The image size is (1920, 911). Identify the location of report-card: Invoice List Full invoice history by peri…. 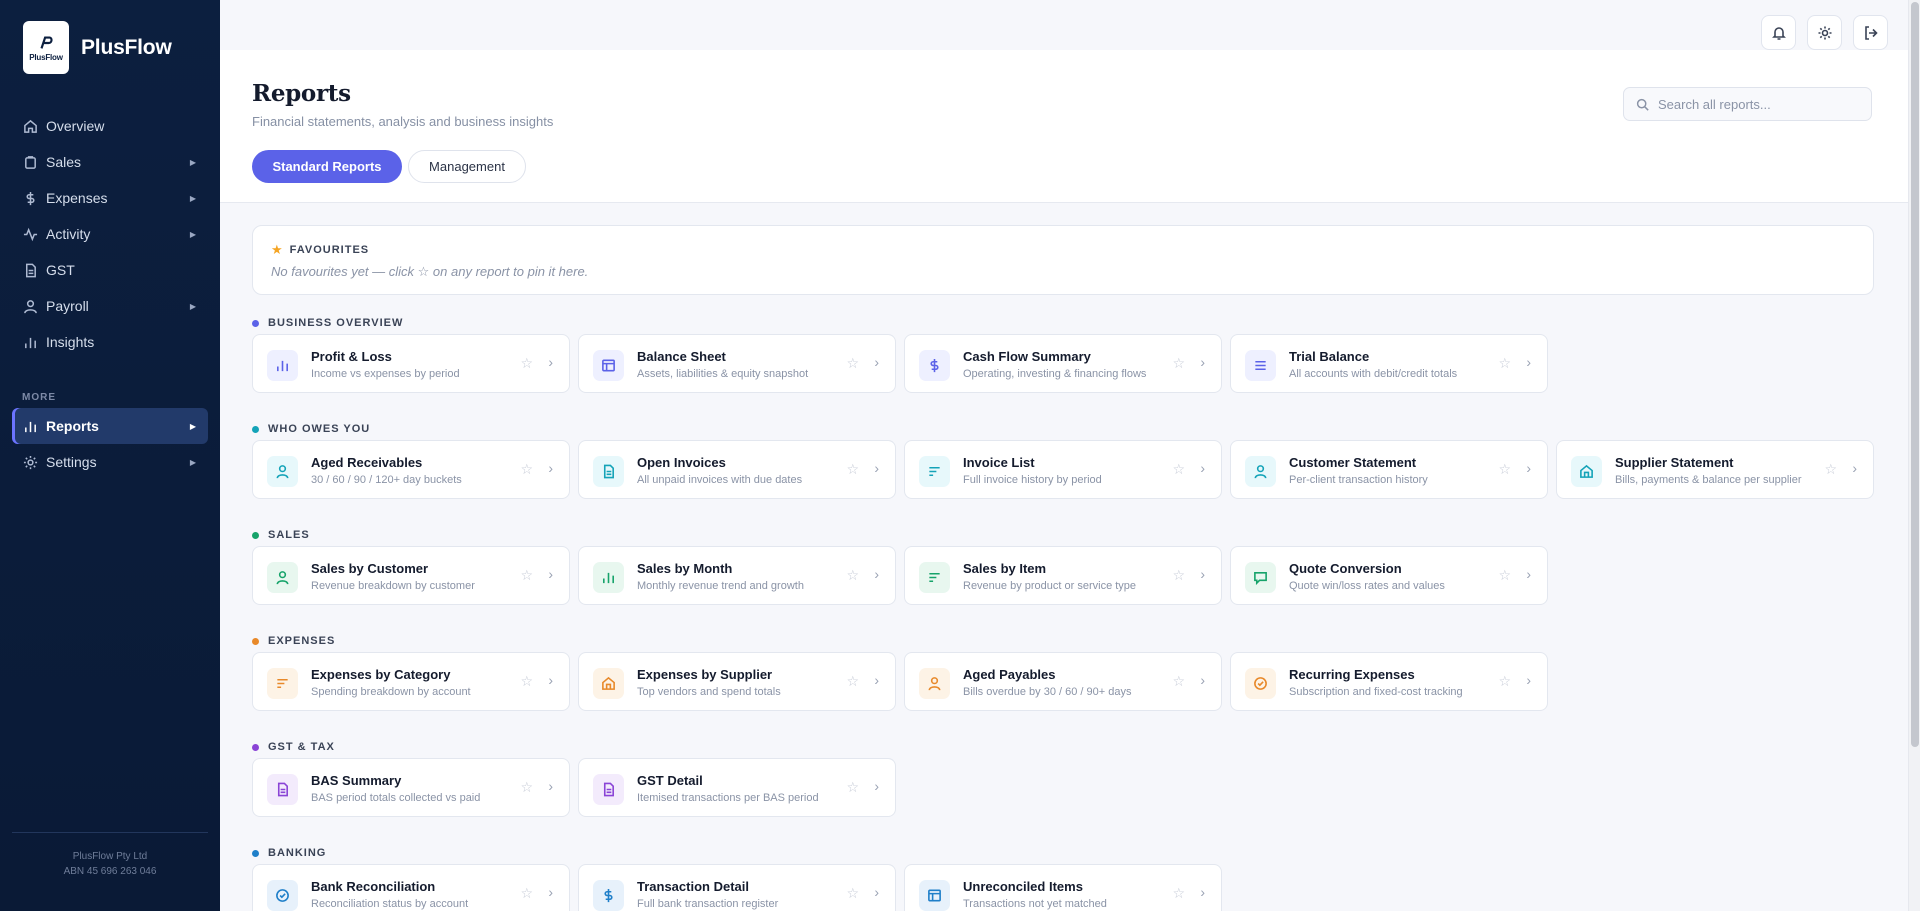
(1063, 469).